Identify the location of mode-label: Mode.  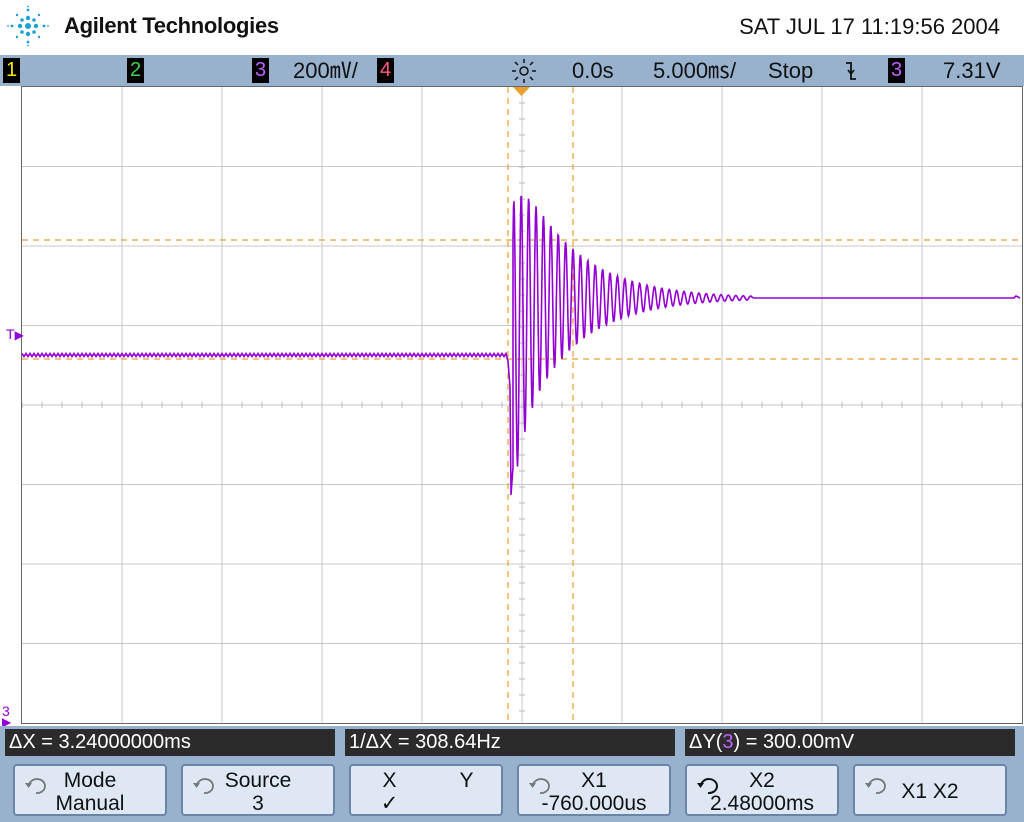
(90, 780).